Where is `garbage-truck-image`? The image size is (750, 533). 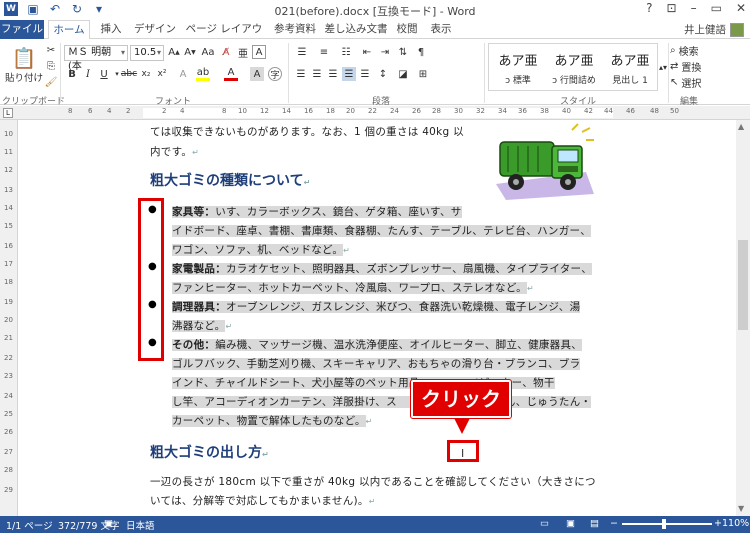 garbage-truck-image is located at coordinates (542, 162).